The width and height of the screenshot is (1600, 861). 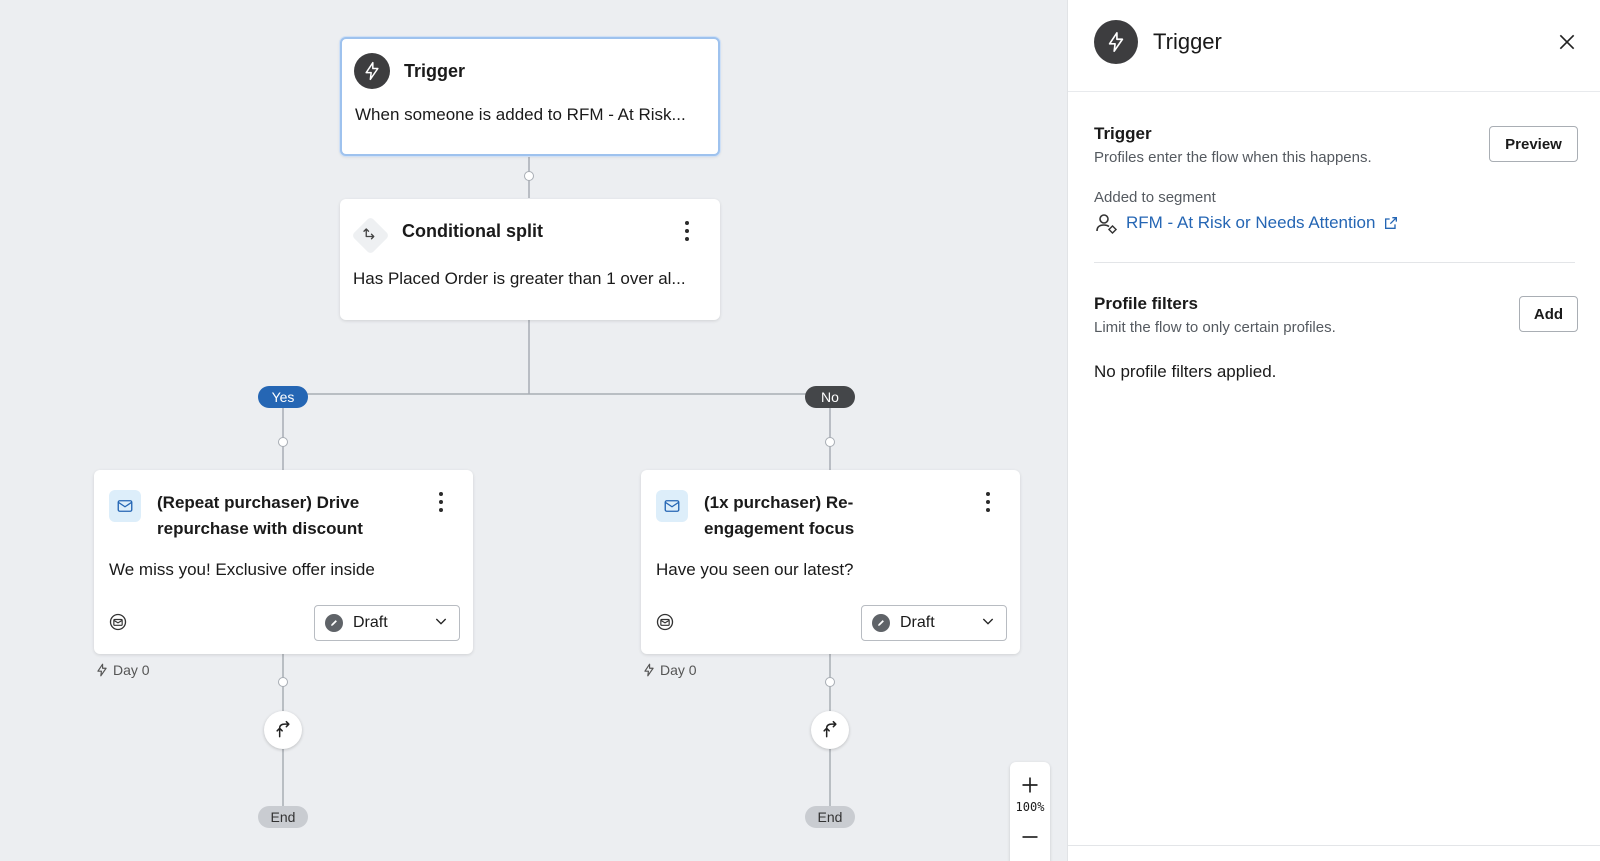 What do you see at coordinates (242, 569) in the screenshot?
I see `email-card-subject: We miss you! Exclusive offer inside` at bounding box center [242, 569].